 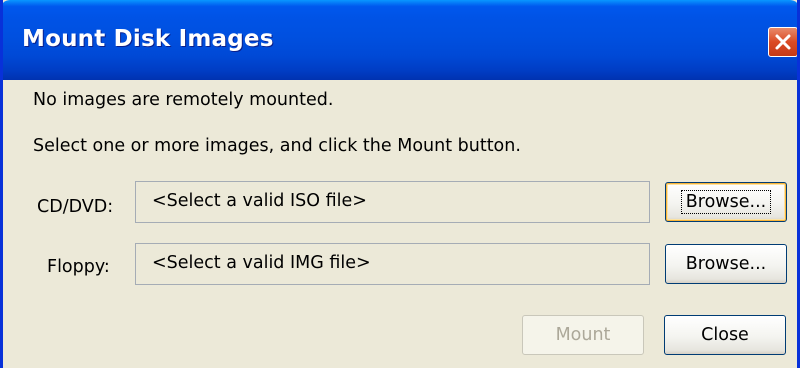 I want to click on floppy-label: Floppy:, so click(x=78, y=267).